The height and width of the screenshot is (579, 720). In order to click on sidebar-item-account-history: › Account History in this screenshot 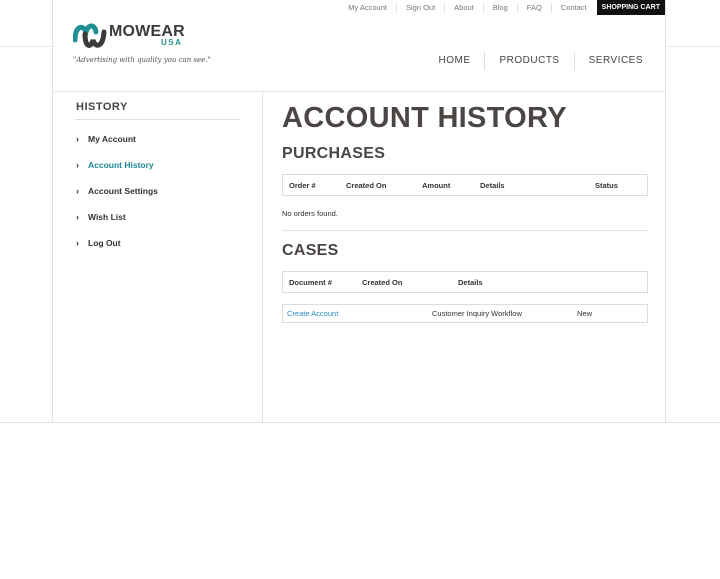, I will do `click(117, 173)`.